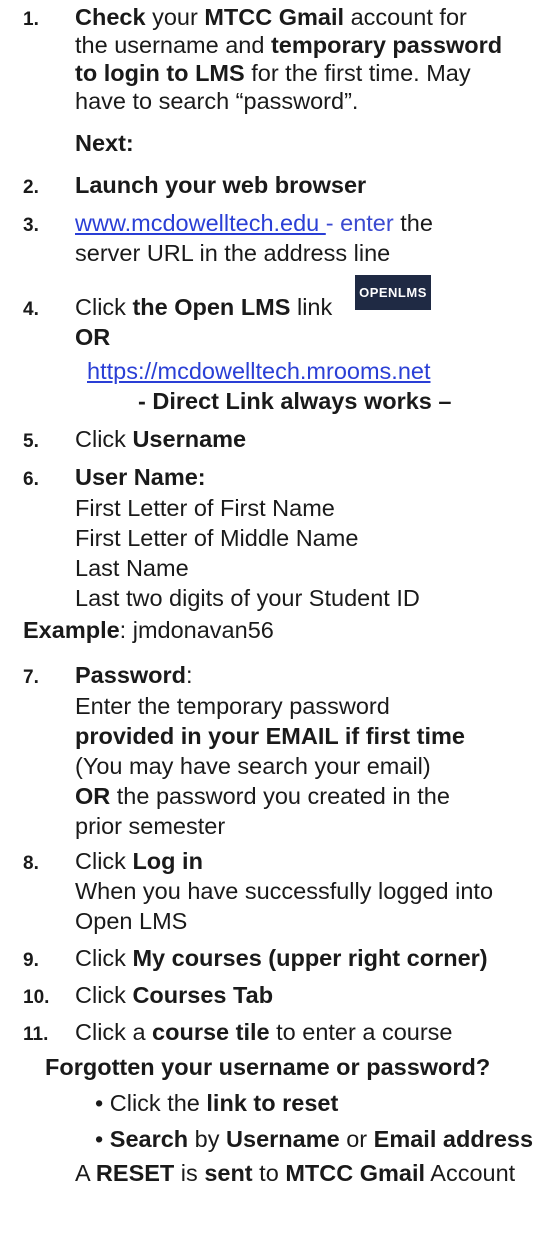 Image resolution: width=550 pixels, height=1247 pixels. What do you see at coordinates (140, 477) in the screenshot?
I see `step-6-username-label: User Name:` at bounding box center [140, 477].